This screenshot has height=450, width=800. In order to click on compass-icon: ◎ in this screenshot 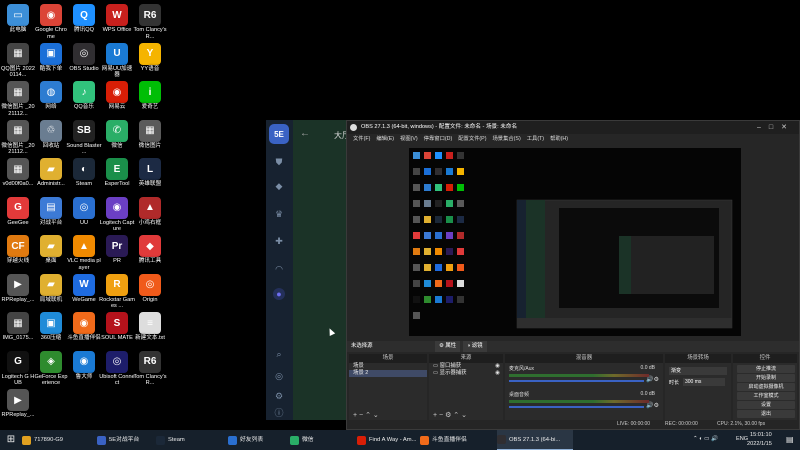, I will do `click(279, 376)`.